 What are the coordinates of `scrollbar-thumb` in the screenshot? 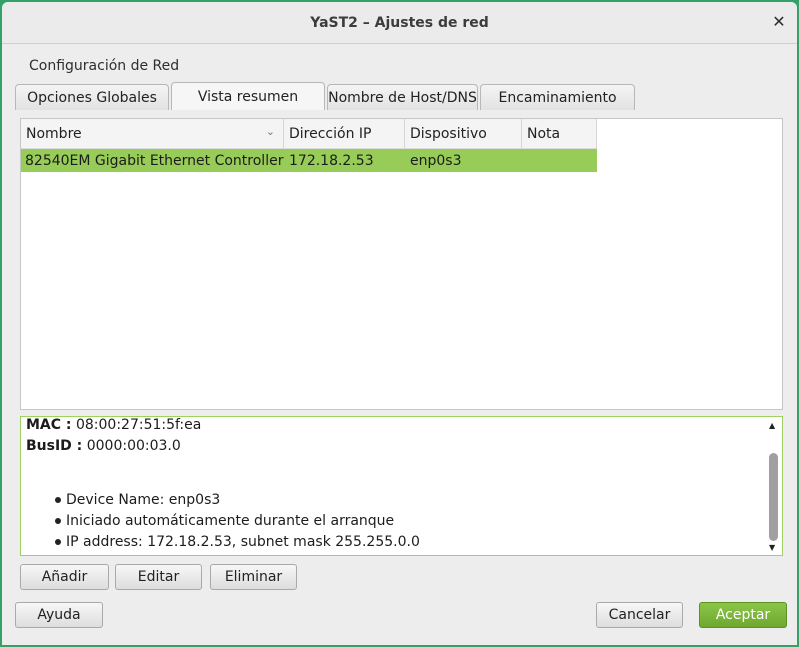 It's located at (773, 497).